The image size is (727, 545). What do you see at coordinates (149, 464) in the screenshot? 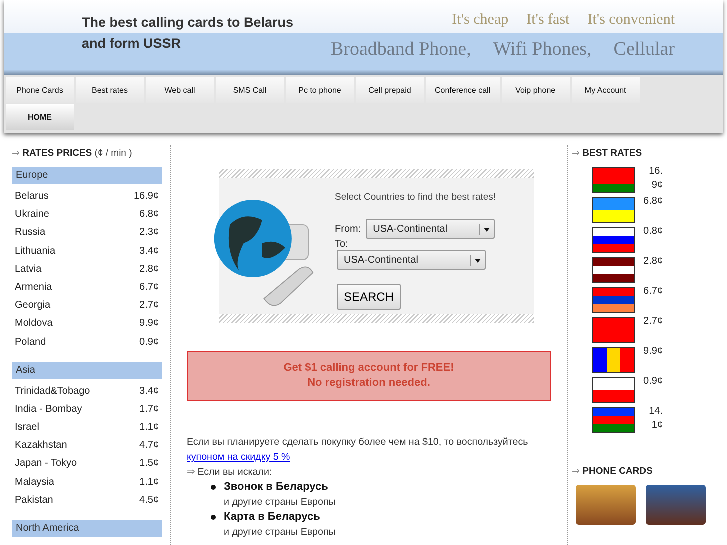
I see `rate-value: 1.5¢` at bounding box center [149, 464].